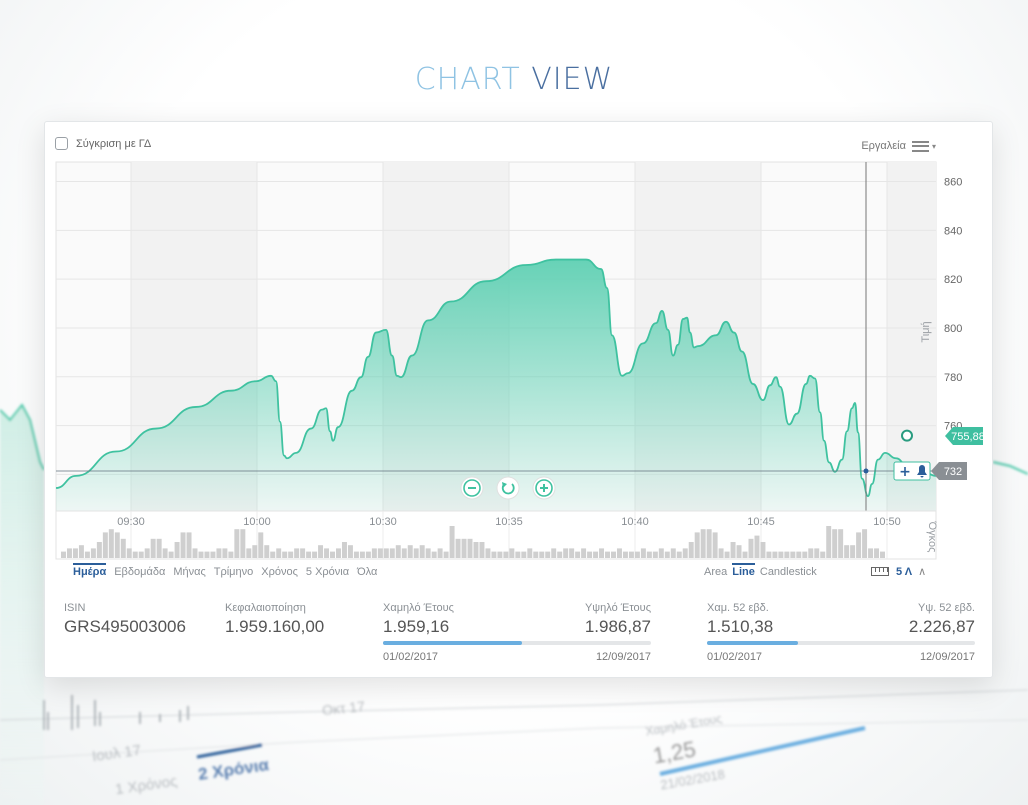 Image resolution: width=1028 pixels, height=805 pixels. I want to click on period-quarter: Τρίμηνο, so click(234, 573).